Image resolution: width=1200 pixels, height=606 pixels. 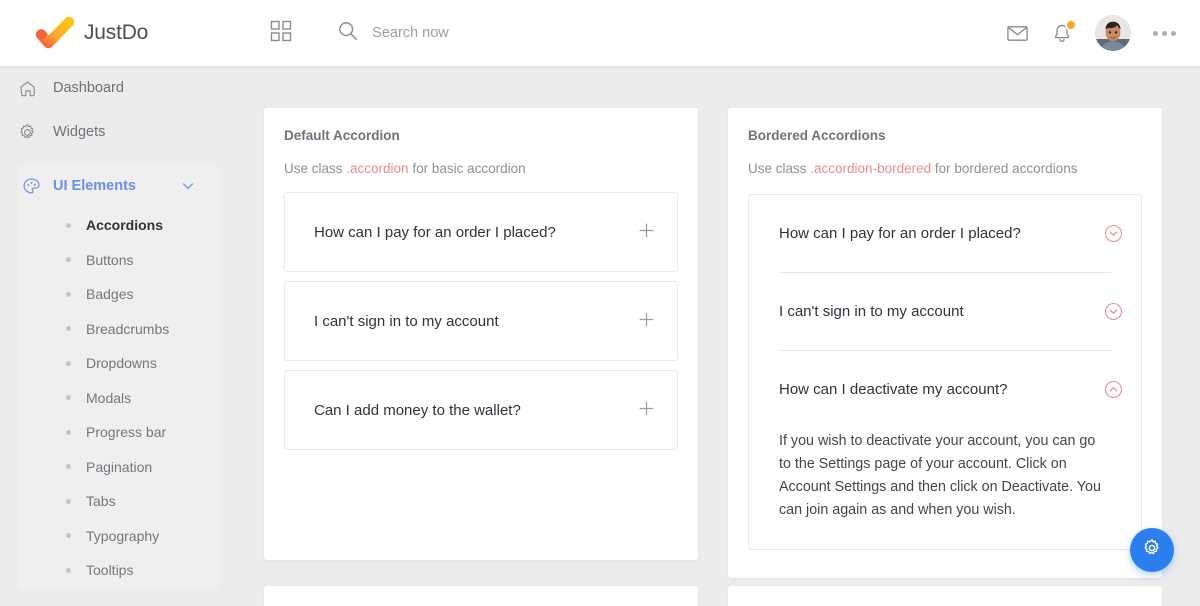 I want to click on card-subtitle: Use class .accordion for basic accordion, so click(x=481, y=159).